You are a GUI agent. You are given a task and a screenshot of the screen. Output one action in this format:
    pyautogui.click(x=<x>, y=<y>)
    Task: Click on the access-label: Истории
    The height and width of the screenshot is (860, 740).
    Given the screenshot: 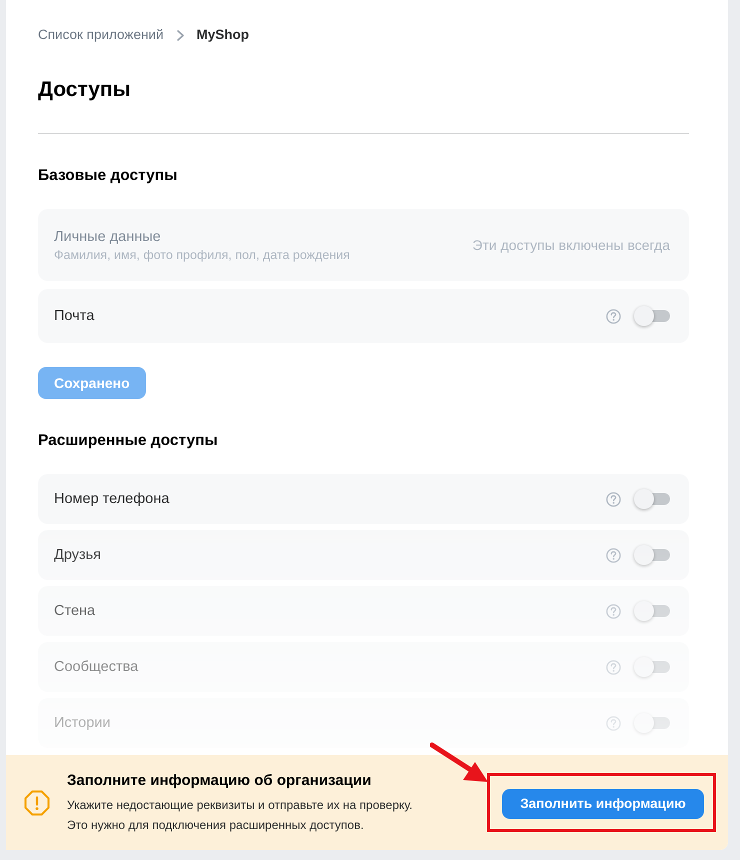 What is the action you would take?
    pyautogui.click(x=82, y=723)
    